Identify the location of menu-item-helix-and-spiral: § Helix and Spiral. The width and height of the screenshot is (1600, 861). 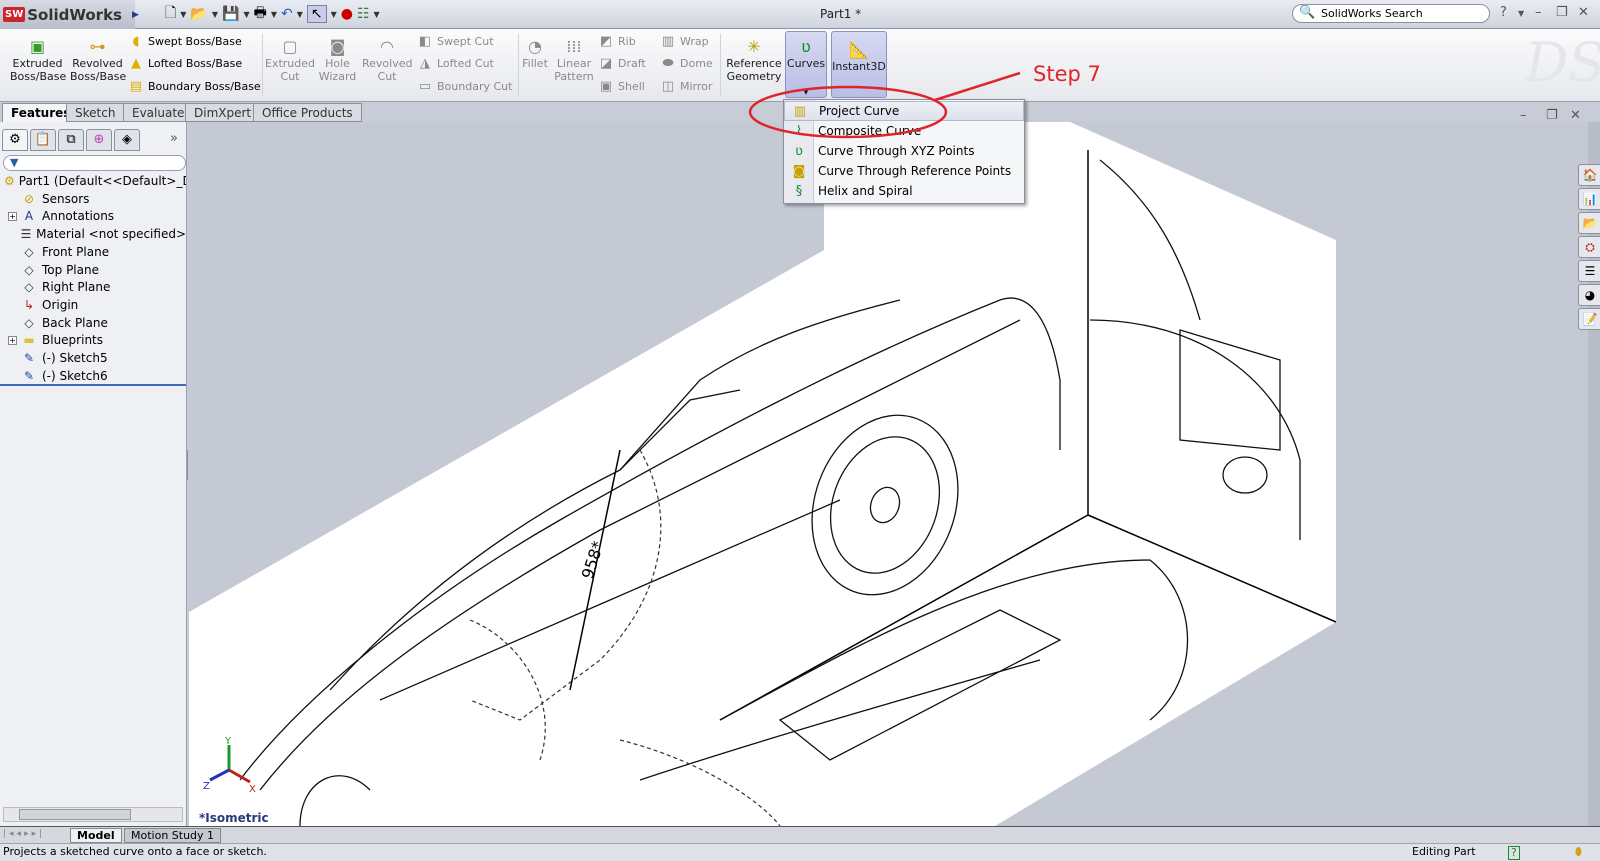
(904, 191).